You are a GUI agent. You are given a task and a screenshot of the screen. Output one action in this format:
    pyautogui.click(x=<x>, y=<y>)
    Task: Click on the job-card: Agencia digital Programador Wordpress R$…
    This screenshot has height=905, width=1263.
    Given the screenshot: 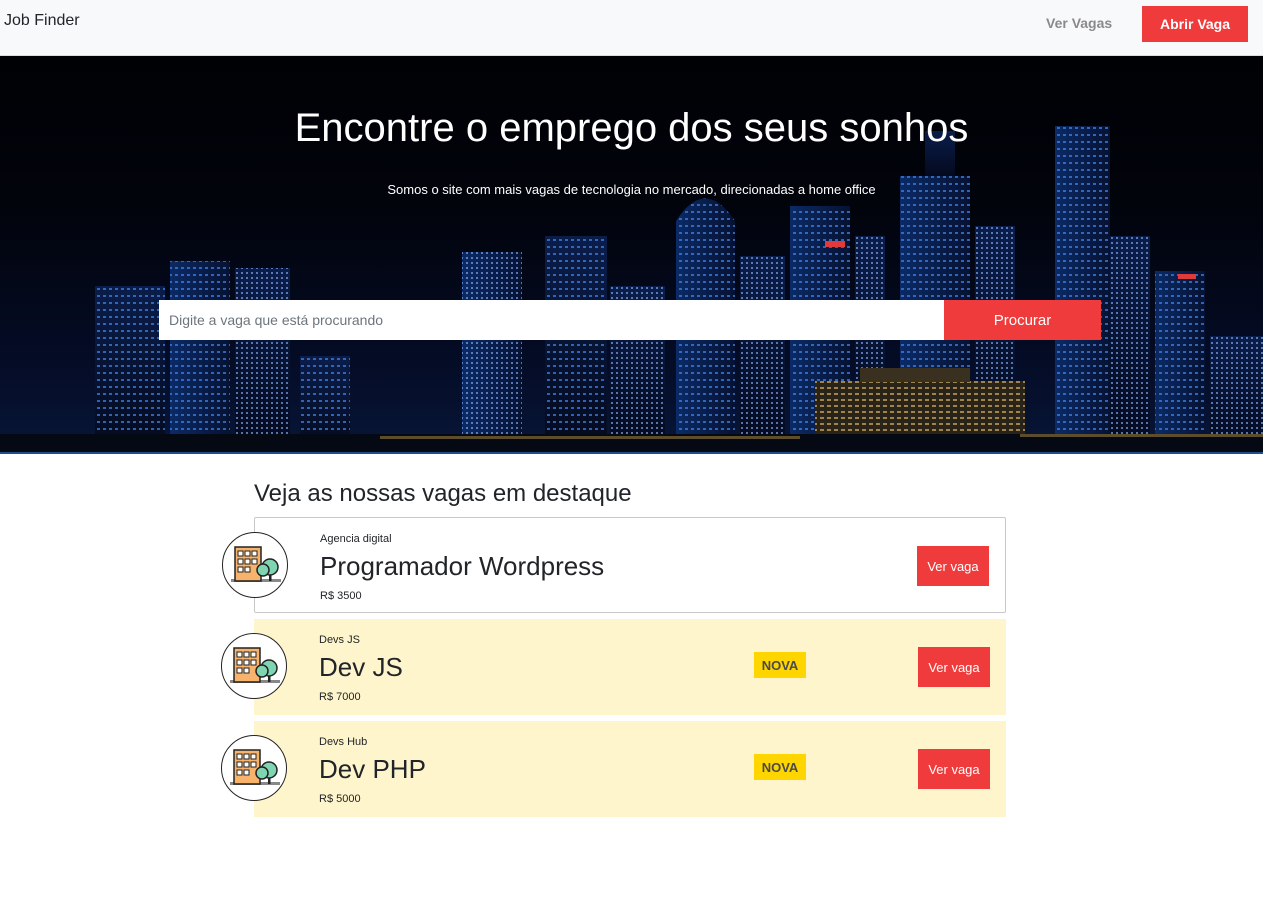 What is the action you would take?
    pyautogui.click(x=614, y=565)
    